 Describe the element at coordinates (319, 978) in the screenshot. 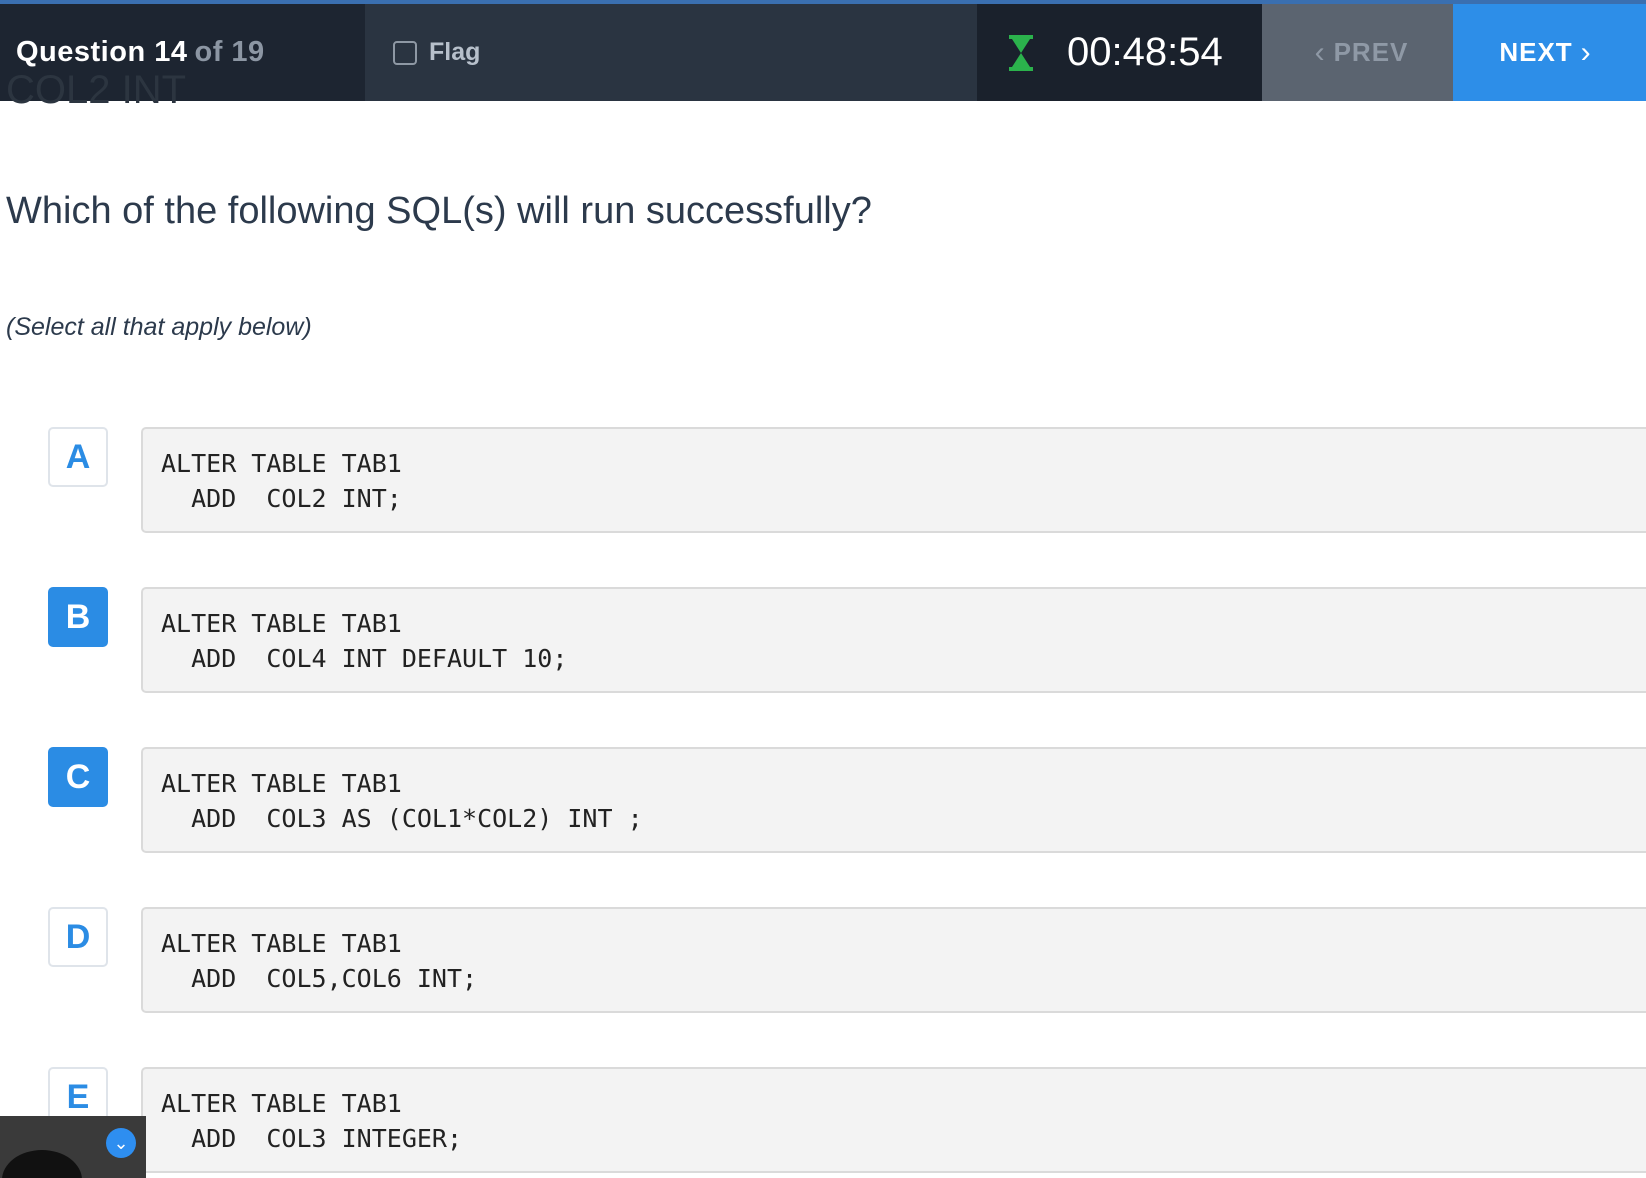

I see `code-line: ADD COL5,COL6 INT;` at that location.